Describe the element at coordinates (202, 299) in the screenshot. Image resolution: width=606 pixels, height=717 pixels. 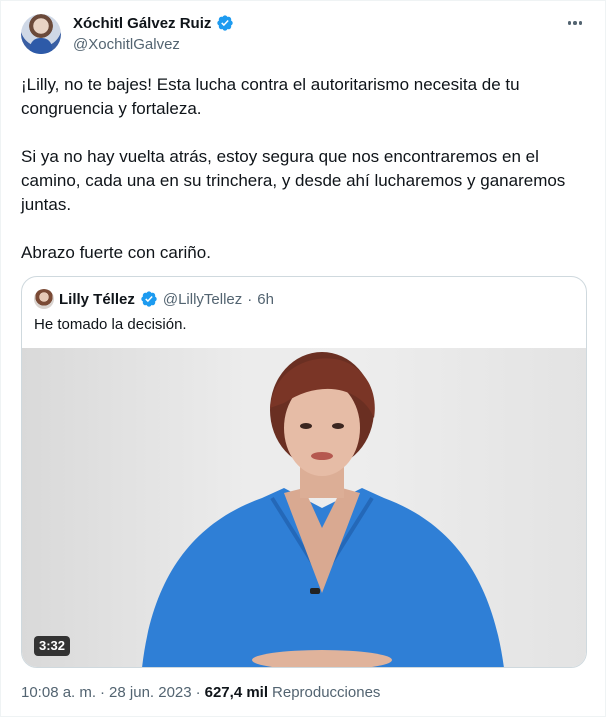
I see `quoted-author-handle: @LillyTellez` at that location.